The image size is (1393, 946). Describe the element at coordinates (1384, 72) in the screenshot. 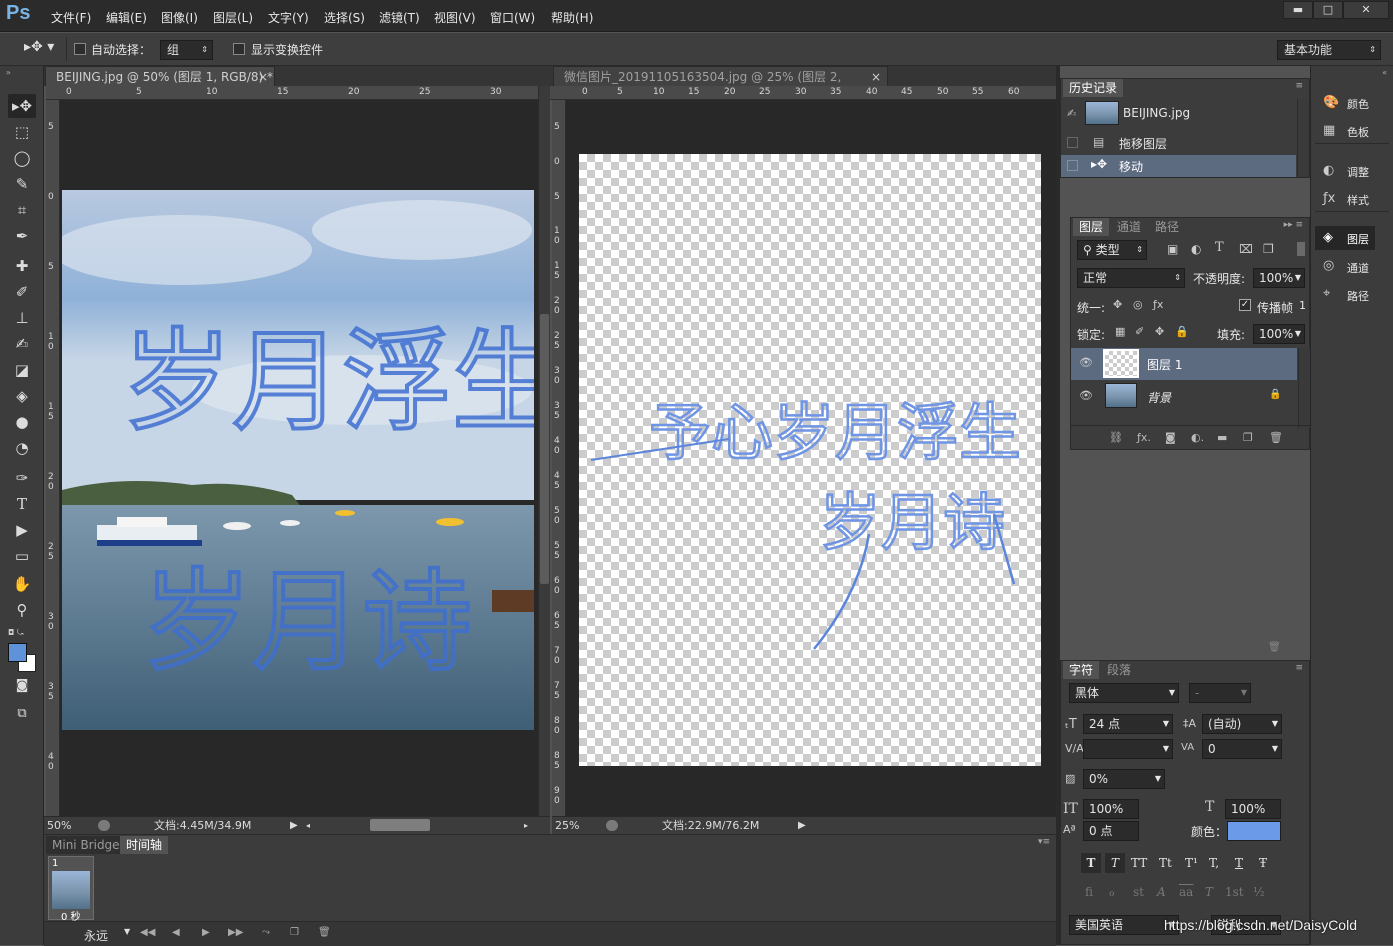

I see `collapse-icon: «` at that location.